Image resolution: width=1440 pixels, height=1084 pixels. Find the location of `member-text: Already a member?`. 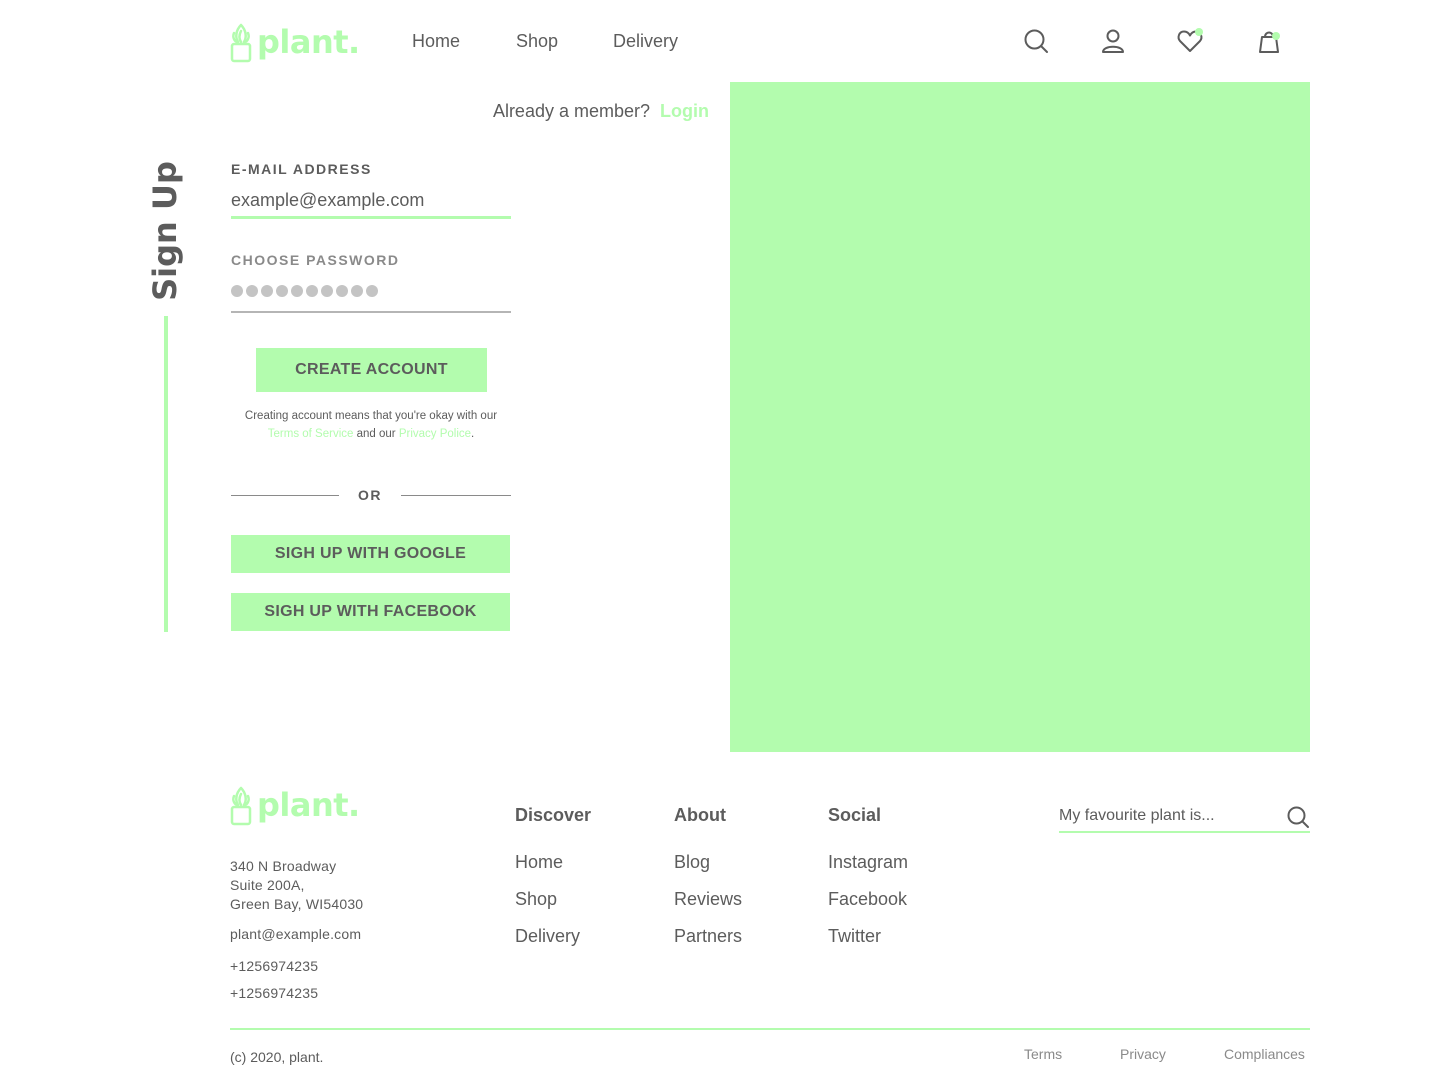

member-text: Already a member? is located at coordinates (571, 111).